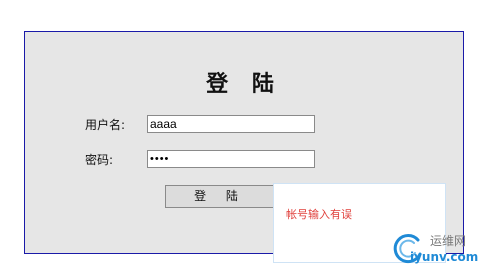  I want to click on username-row: 用户名: aaaa, so click(200, 124).